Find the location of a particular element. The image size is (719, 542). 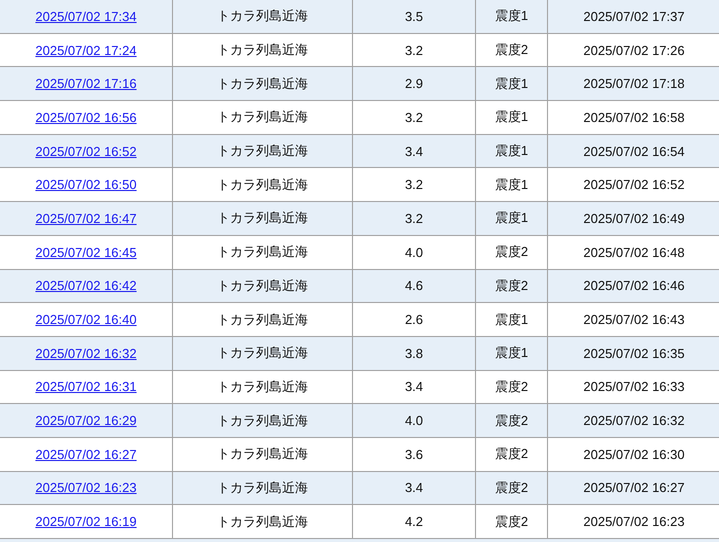

table-cell: 2025/07/02 17:37 is located at coordinates (634, 16).